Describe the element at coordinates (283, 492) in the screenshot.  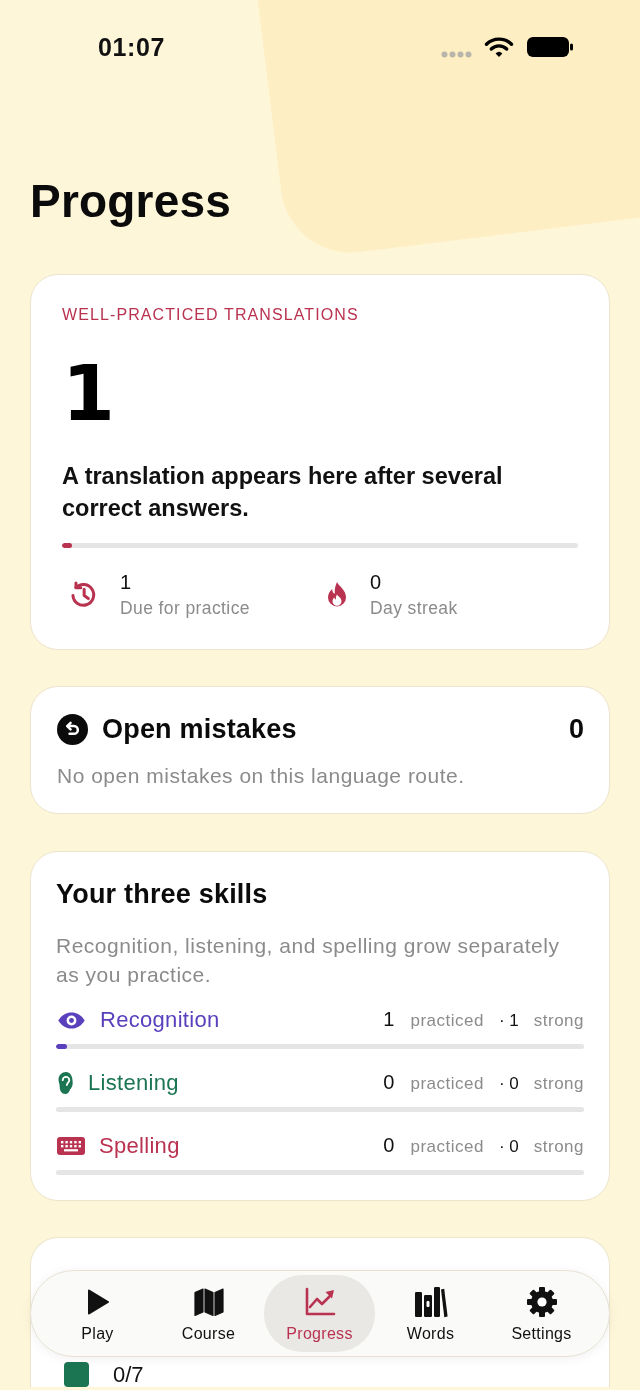
I see `card-message: A translation appears here after several correct answers.` at that location.